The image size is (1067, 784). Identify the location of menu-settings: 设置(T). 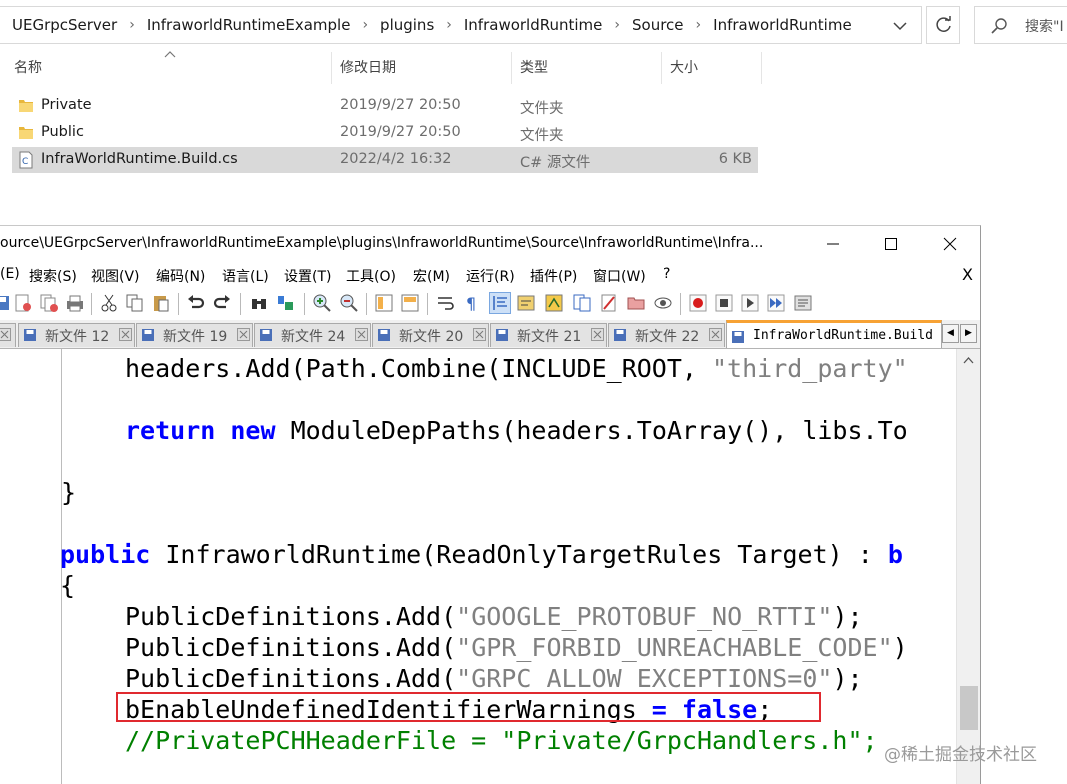
(307, 276).